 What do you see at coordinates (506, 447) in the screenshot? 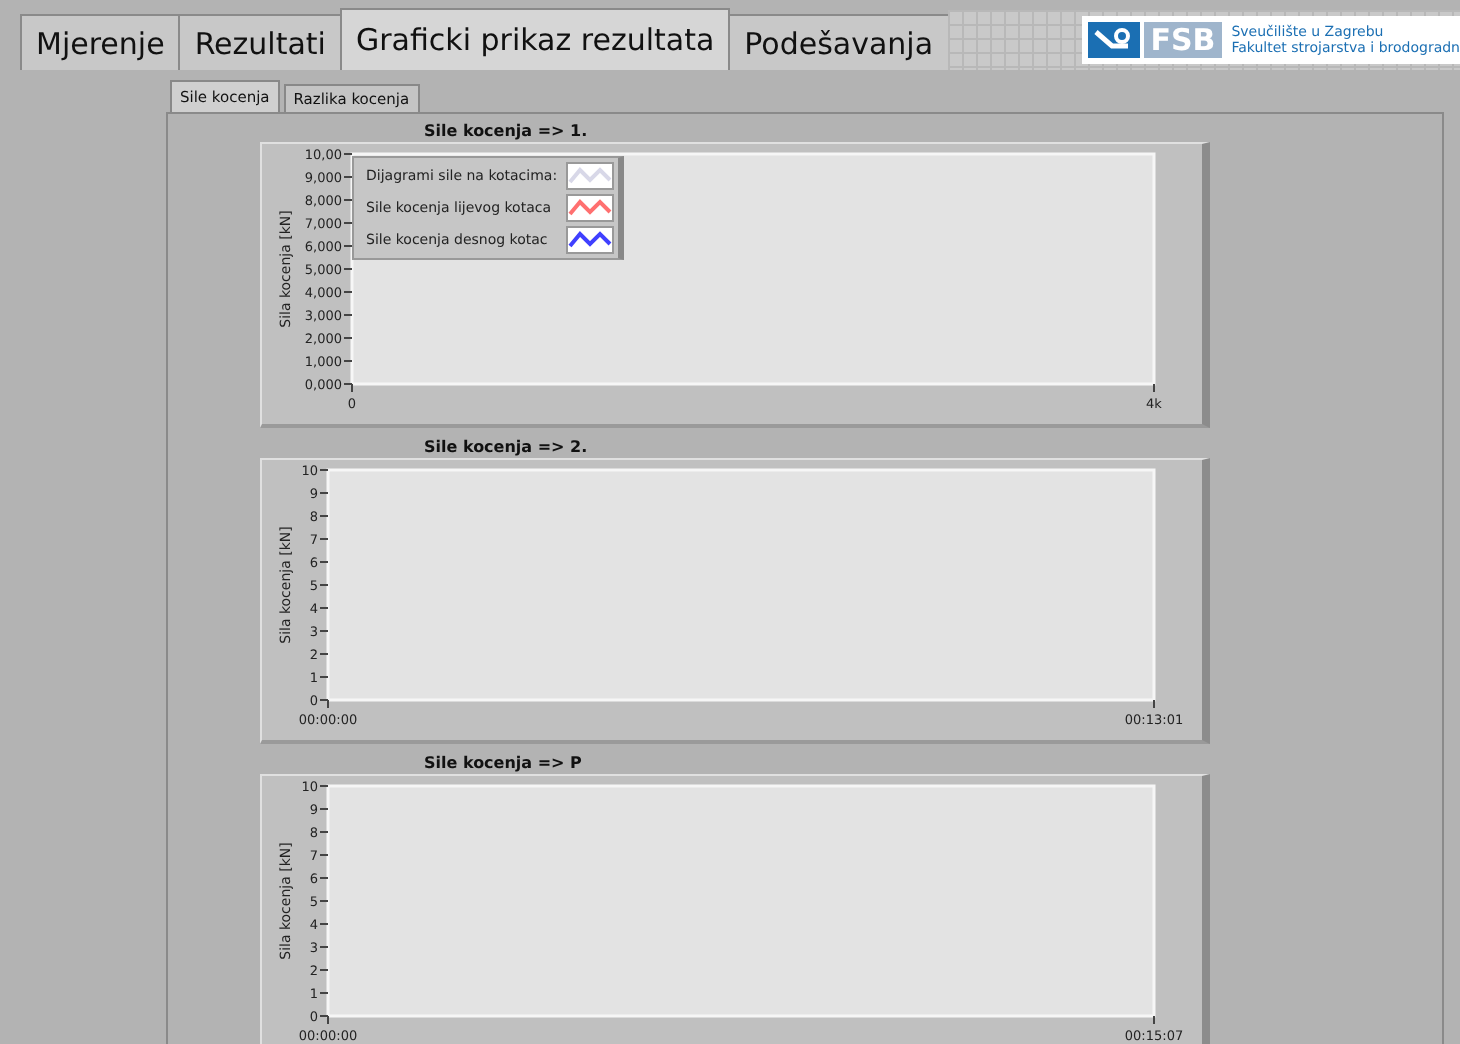
I see `chart-title: Sile kocenja => 2.` at bounding box center [506, 447].